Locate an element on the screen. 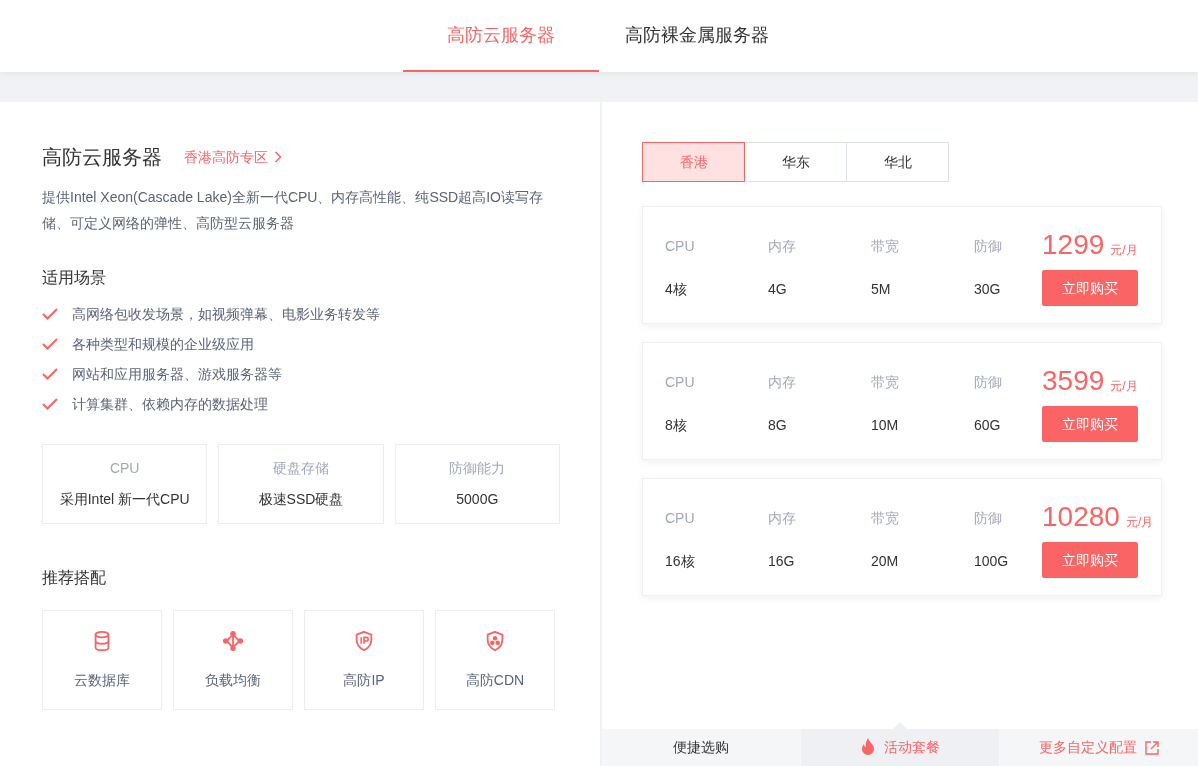 The height and width of the screenshot is (766, 1198). region-tab: 华东 is located at coordinates (795, 162).